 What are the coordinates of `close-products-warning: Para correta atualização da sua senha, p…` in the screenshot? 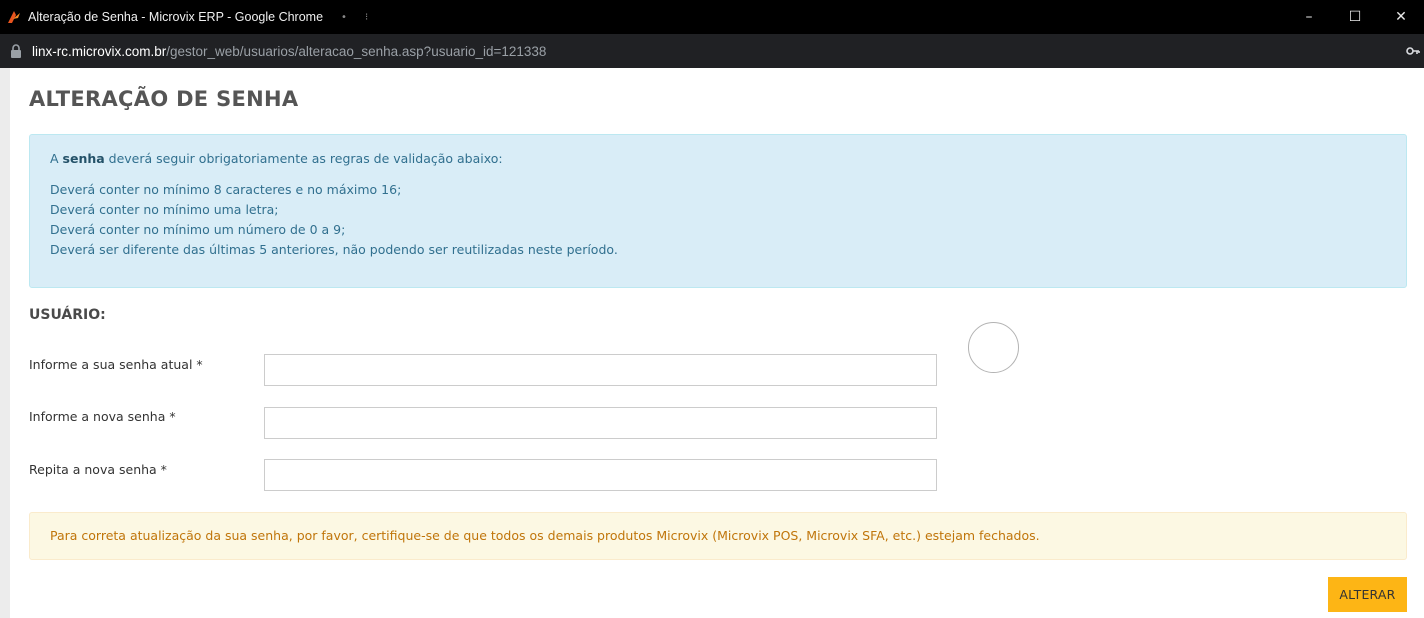 It's located at (718, 536).